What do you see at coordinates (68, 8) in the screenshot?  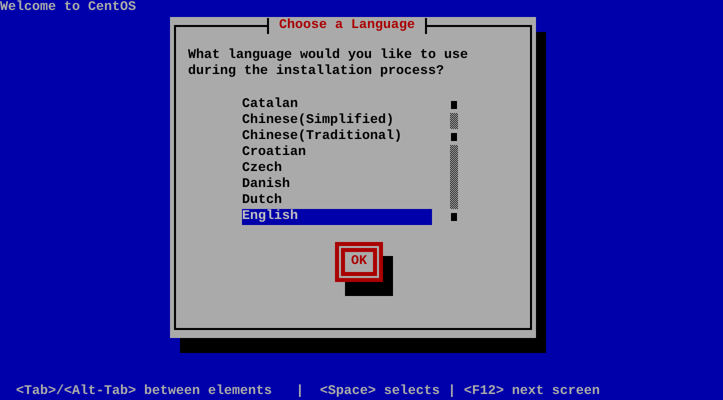 I see `screen-title: Welcome to CentOS` at bounding box center [68, 8].